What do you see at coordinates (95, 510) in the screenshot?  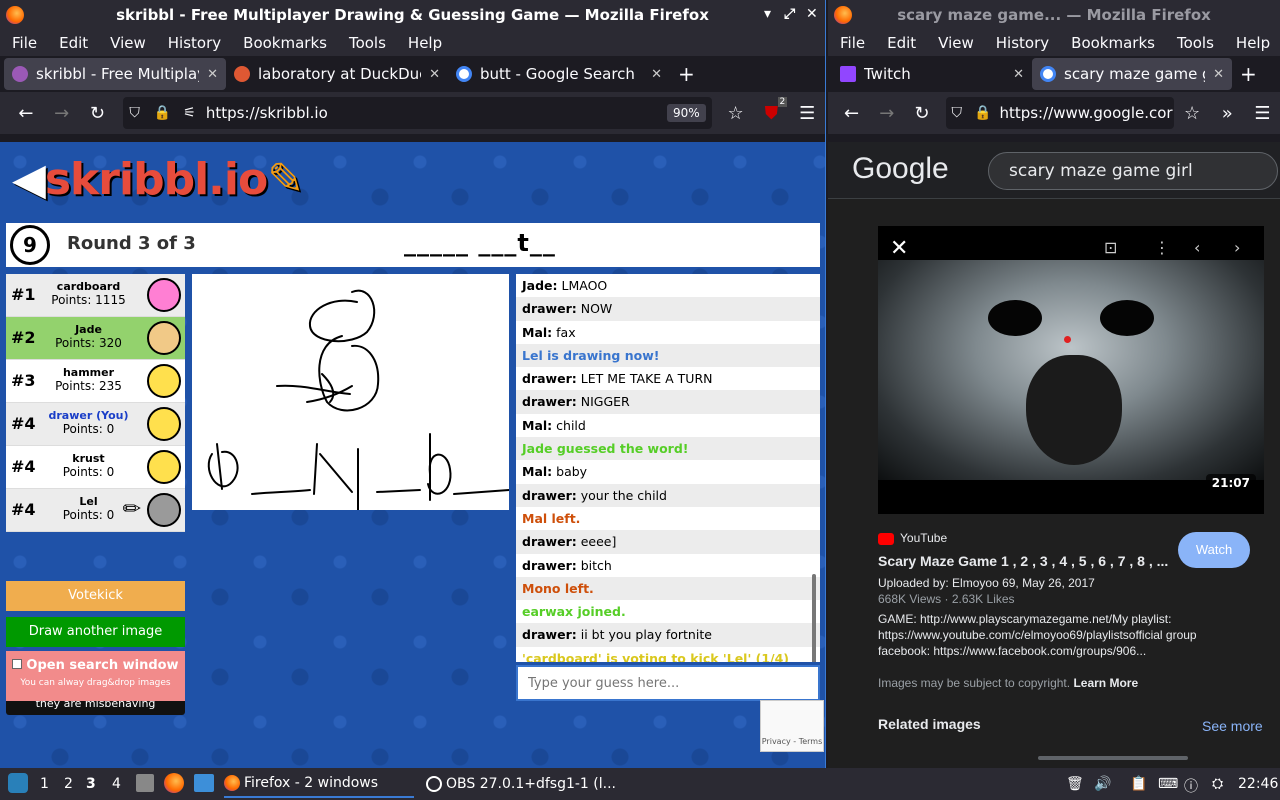 I see `player-row: #4 Lel Points: 0 ✏` at bounding box center [95, 510].